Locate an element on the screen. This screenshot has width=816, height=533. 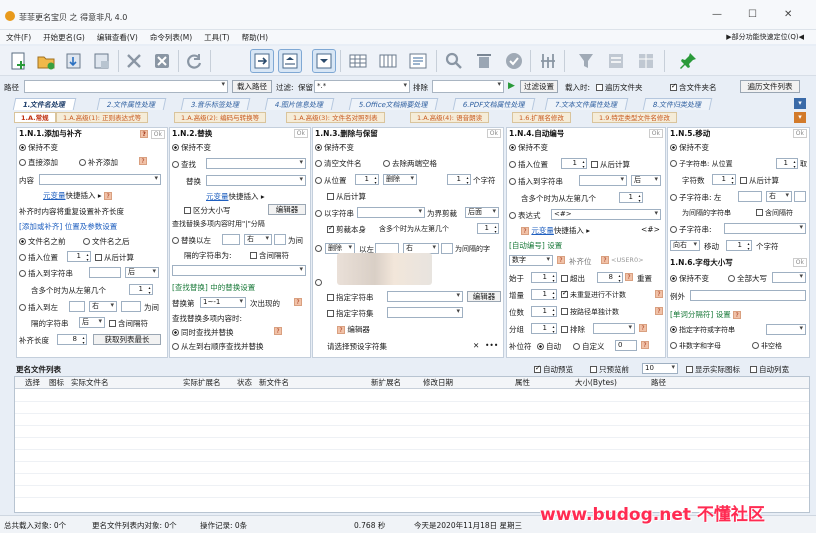
subtab-voice: 1.A.高级(4): 语音朗读 is located at coordinates (450, 117).